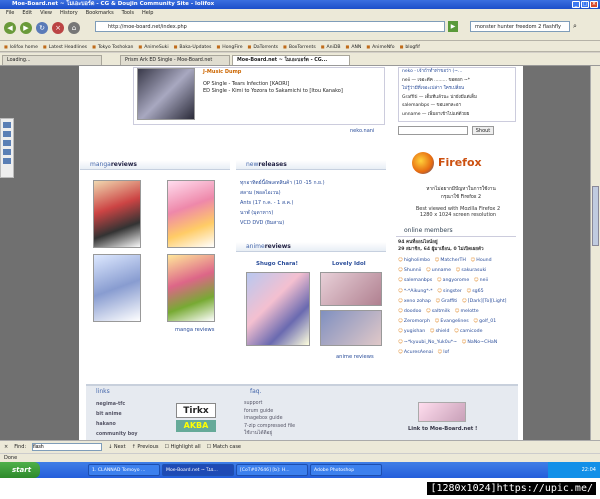 This screenshot has height=499, width=600. I want to click on member-link: saltmilk, so click(438, 312).